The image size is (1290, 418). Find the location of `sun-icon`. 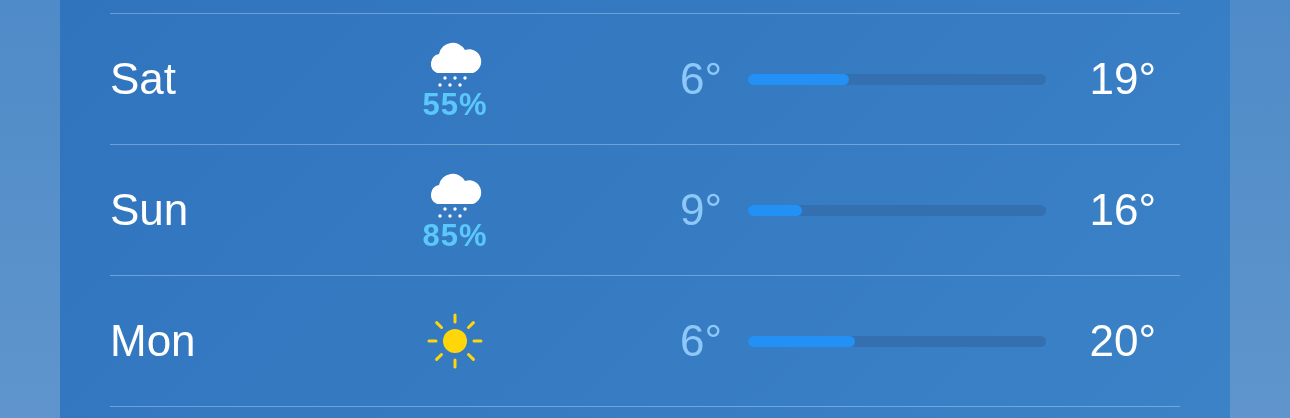

sun-icon is located at coordinates (455, 341).